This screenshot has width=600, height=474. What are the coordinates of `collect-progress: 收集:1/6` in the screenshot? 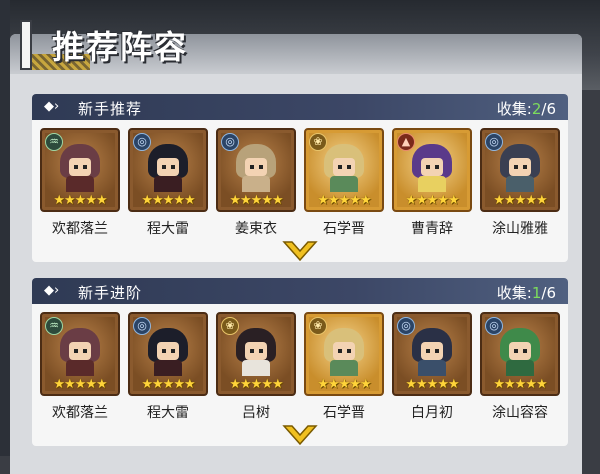 It's located at (526, 293).